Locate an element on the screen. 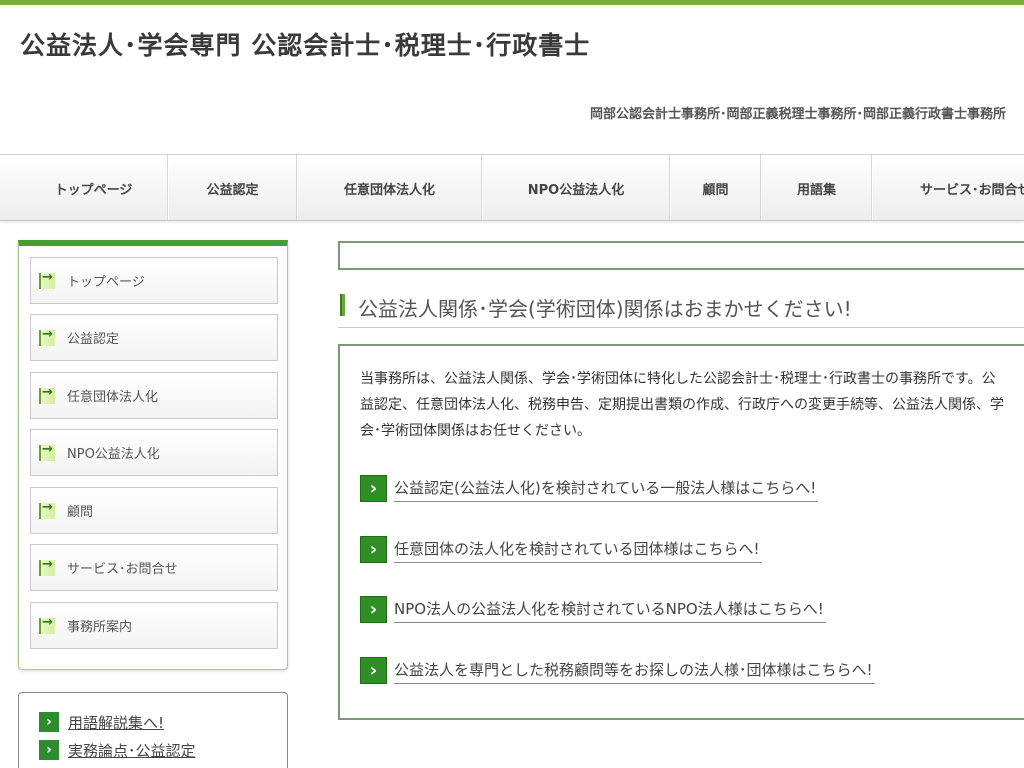 The height and width of the screenshot is (768, 1024). cta-label: 公益認定(公益法人化)を検討されている一般法人様はこちらへ! is located at coordinates (606, 489).